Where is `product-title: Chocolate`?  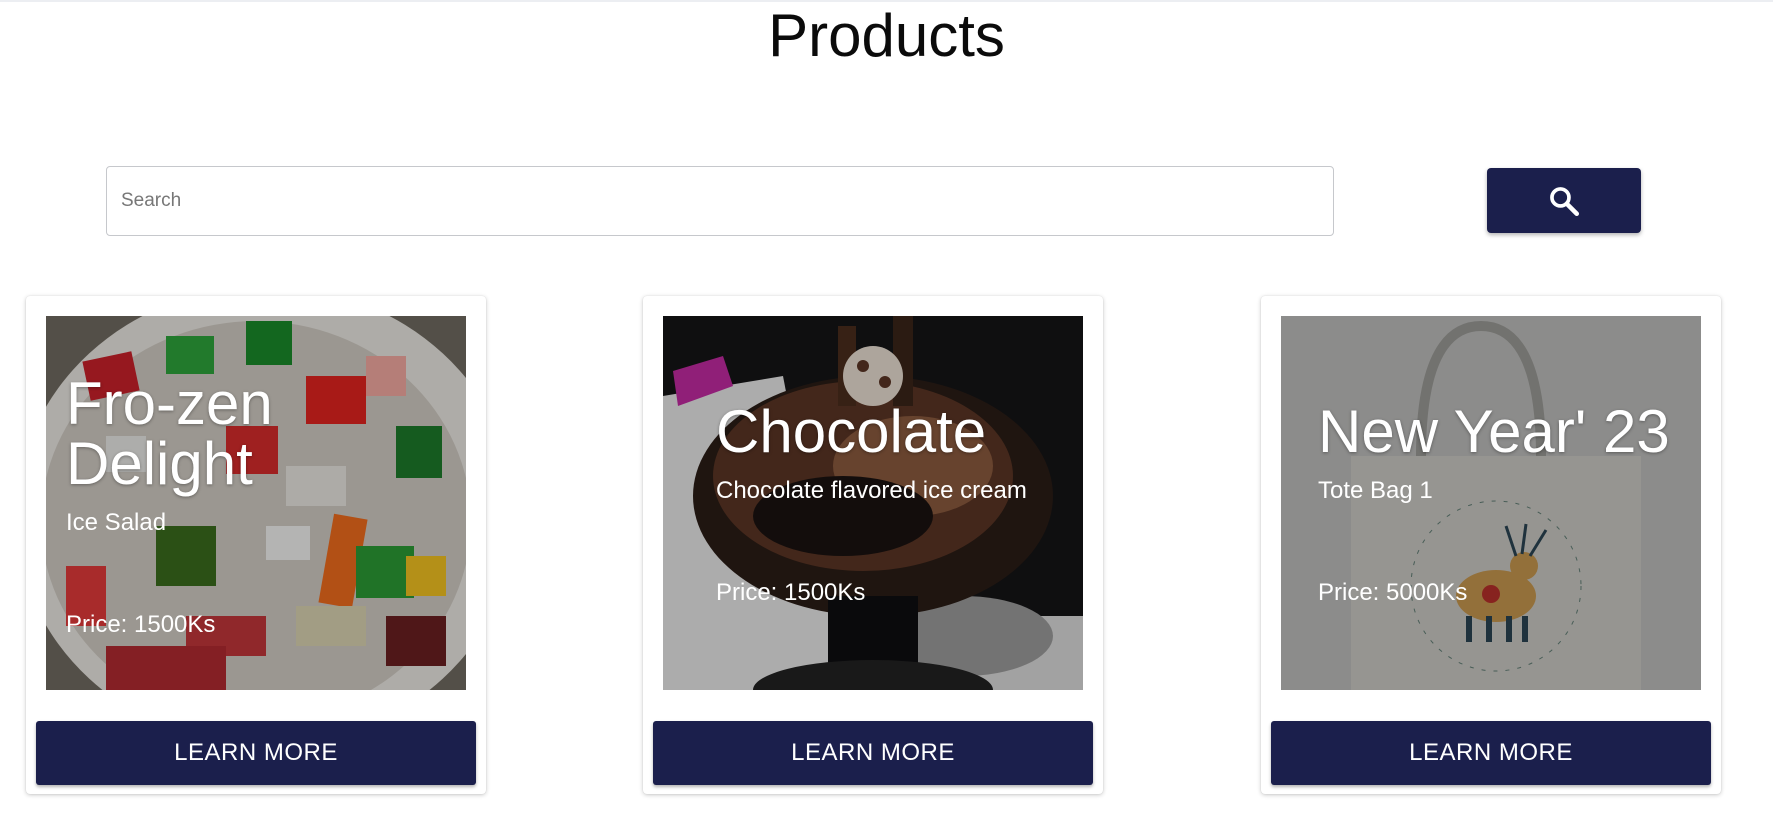 product-title: Chocolate is located at coordinates (851, 431).